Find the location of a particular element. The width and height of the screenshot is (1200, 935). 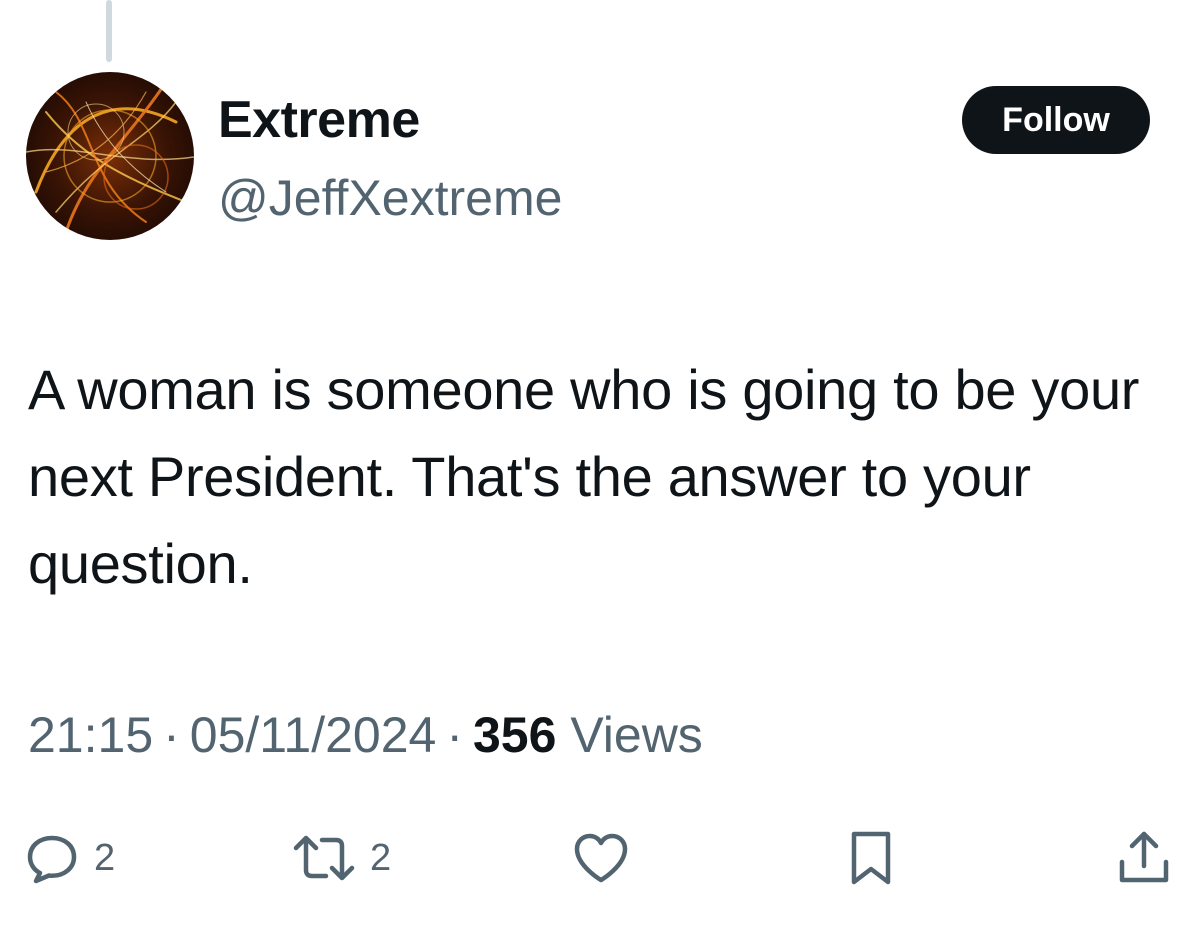

author-handle: @JeffXextreme is located at coordinates (390, 198).